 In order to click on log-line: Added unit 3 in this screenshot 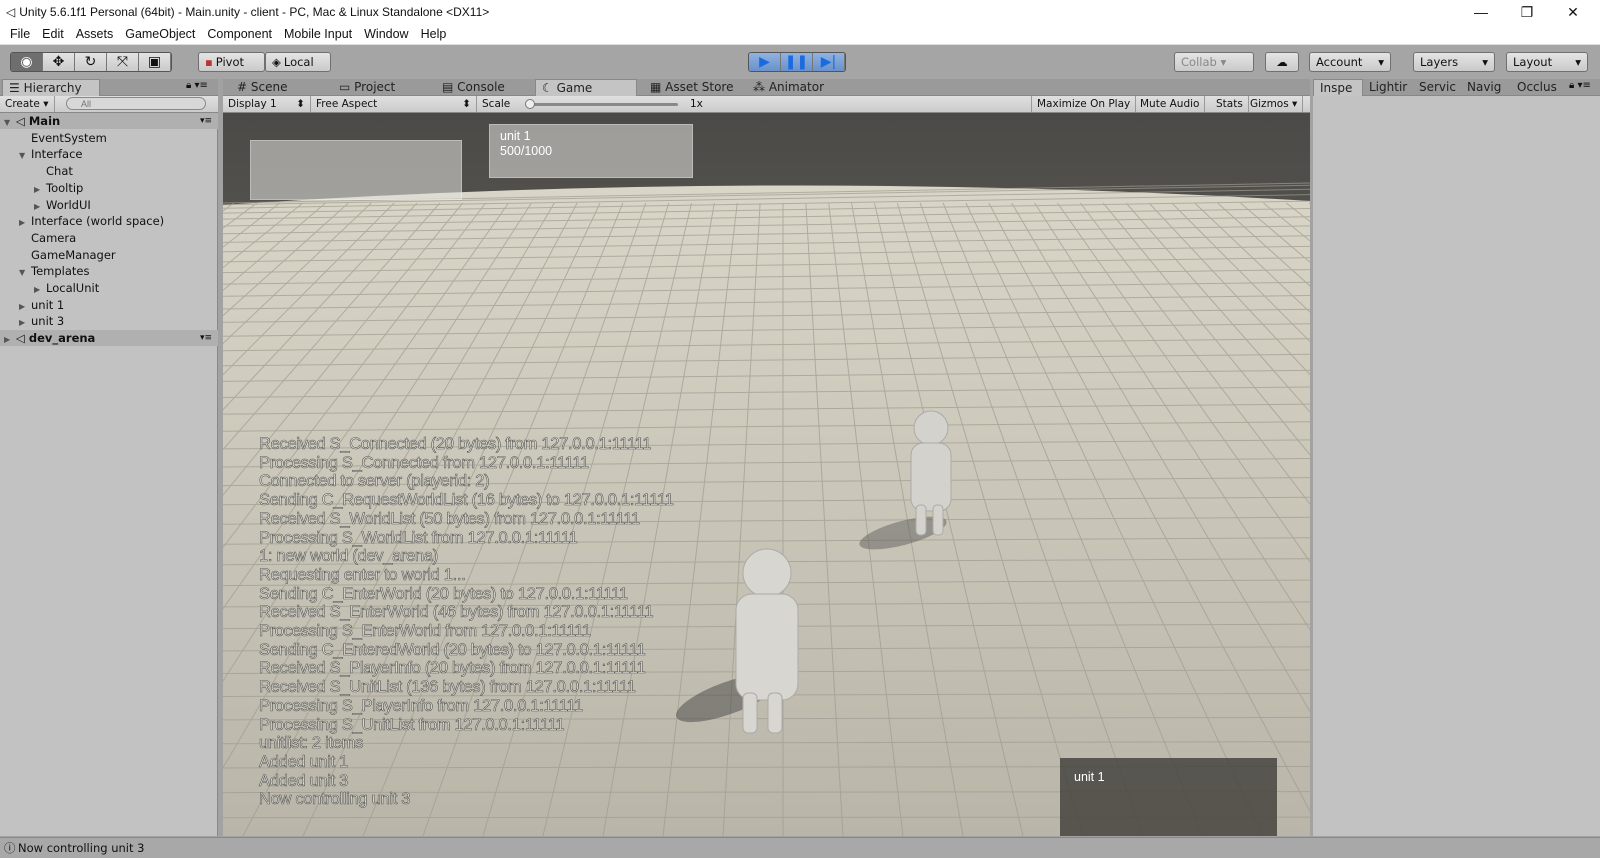, I will do `click(304, 780)`.